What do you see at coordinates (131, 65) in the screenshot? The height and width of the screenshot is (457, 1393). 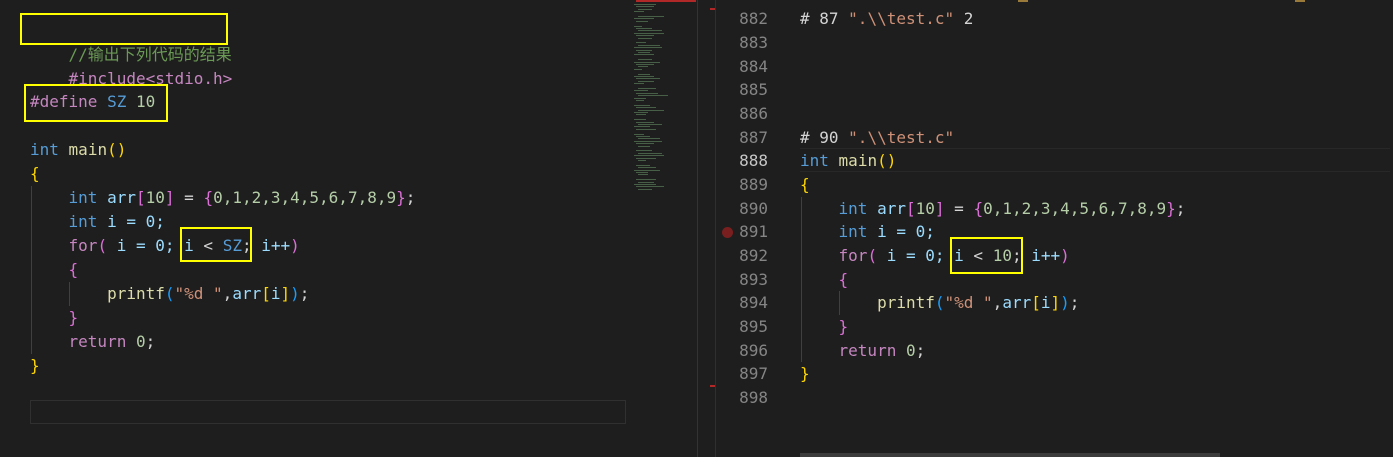 I see `code-line-include: #include<stdio.h>` at bounding box center [131, 65].